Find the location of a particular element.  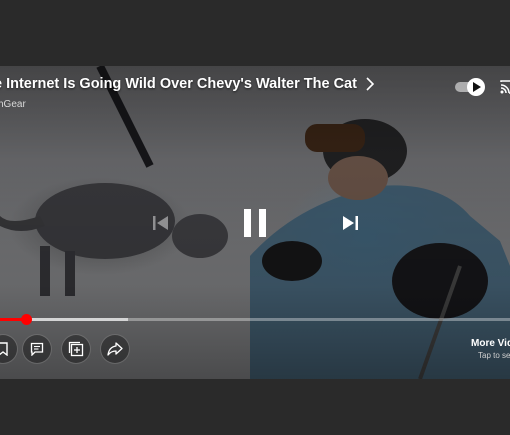

scrubber-handle is located at coordinates (26, 319).